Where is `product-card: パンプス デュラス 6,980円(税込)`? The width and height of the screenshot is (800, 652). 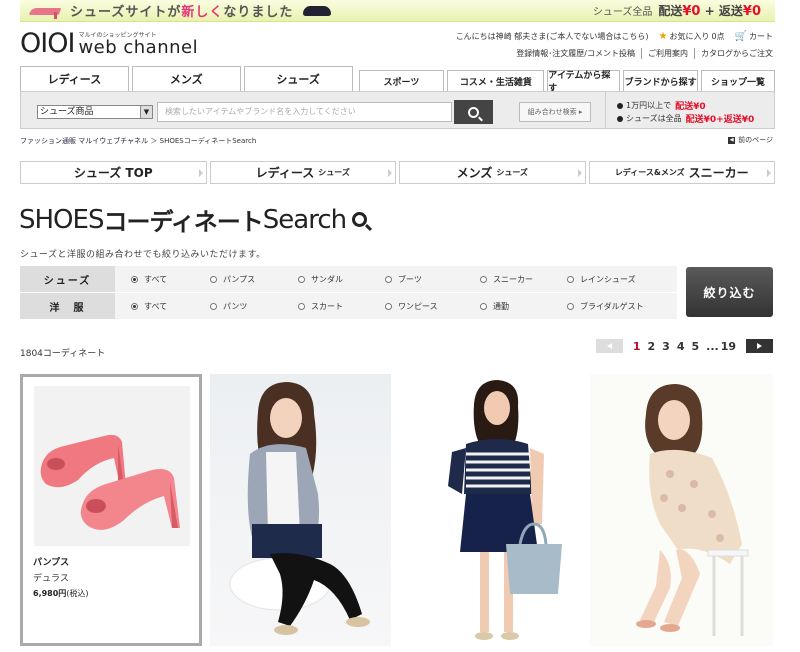 product-card: パンプス デュラス 6,980円(税込) is located at coordinates (111, 510).